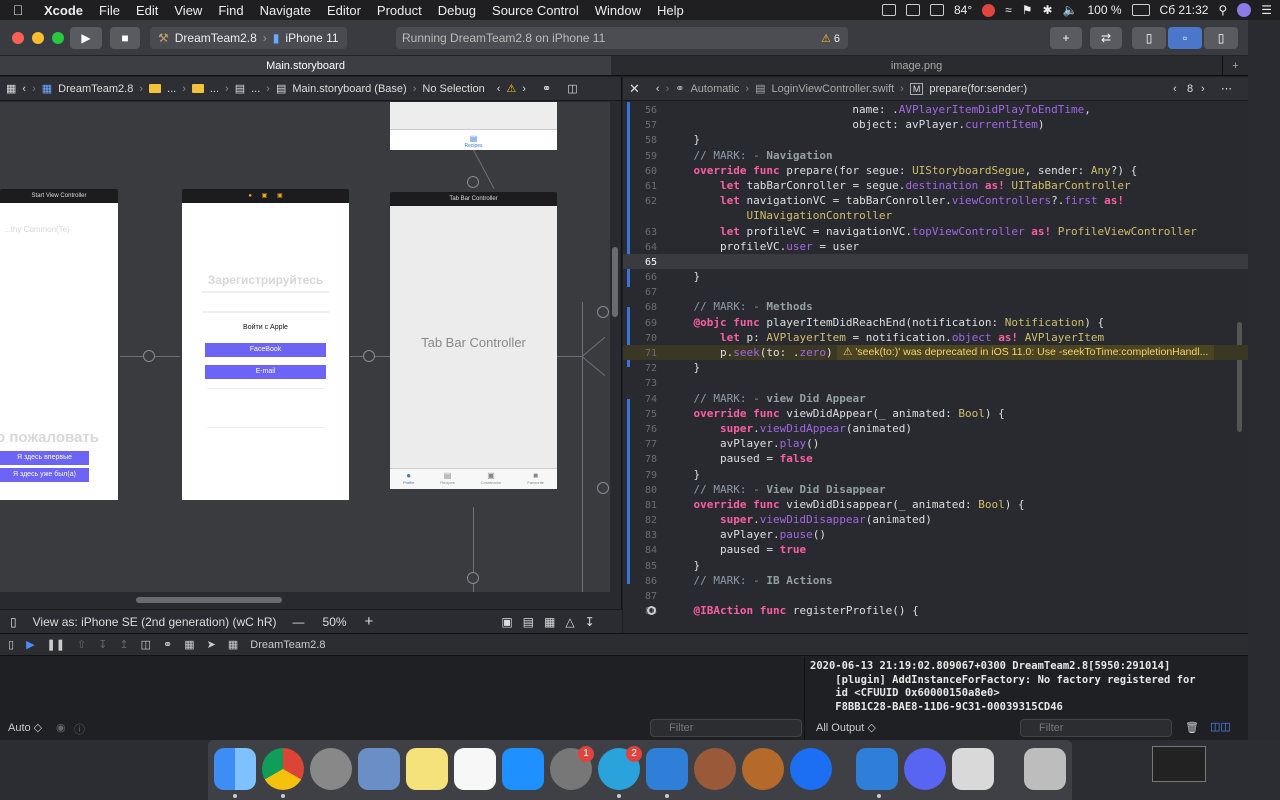 Image resolution: width=1280 pixels, height=800 pixels. I want to click on code-text: profileVC.user = user, so click(763, 246).